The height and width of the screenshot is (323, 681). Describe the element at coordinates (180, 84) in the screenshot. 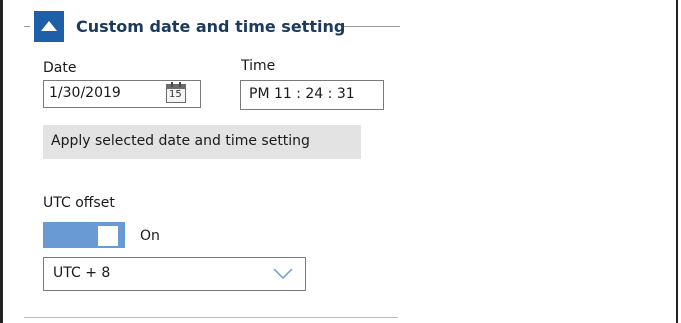

I see `calendar-icon-ring-right` at that location.